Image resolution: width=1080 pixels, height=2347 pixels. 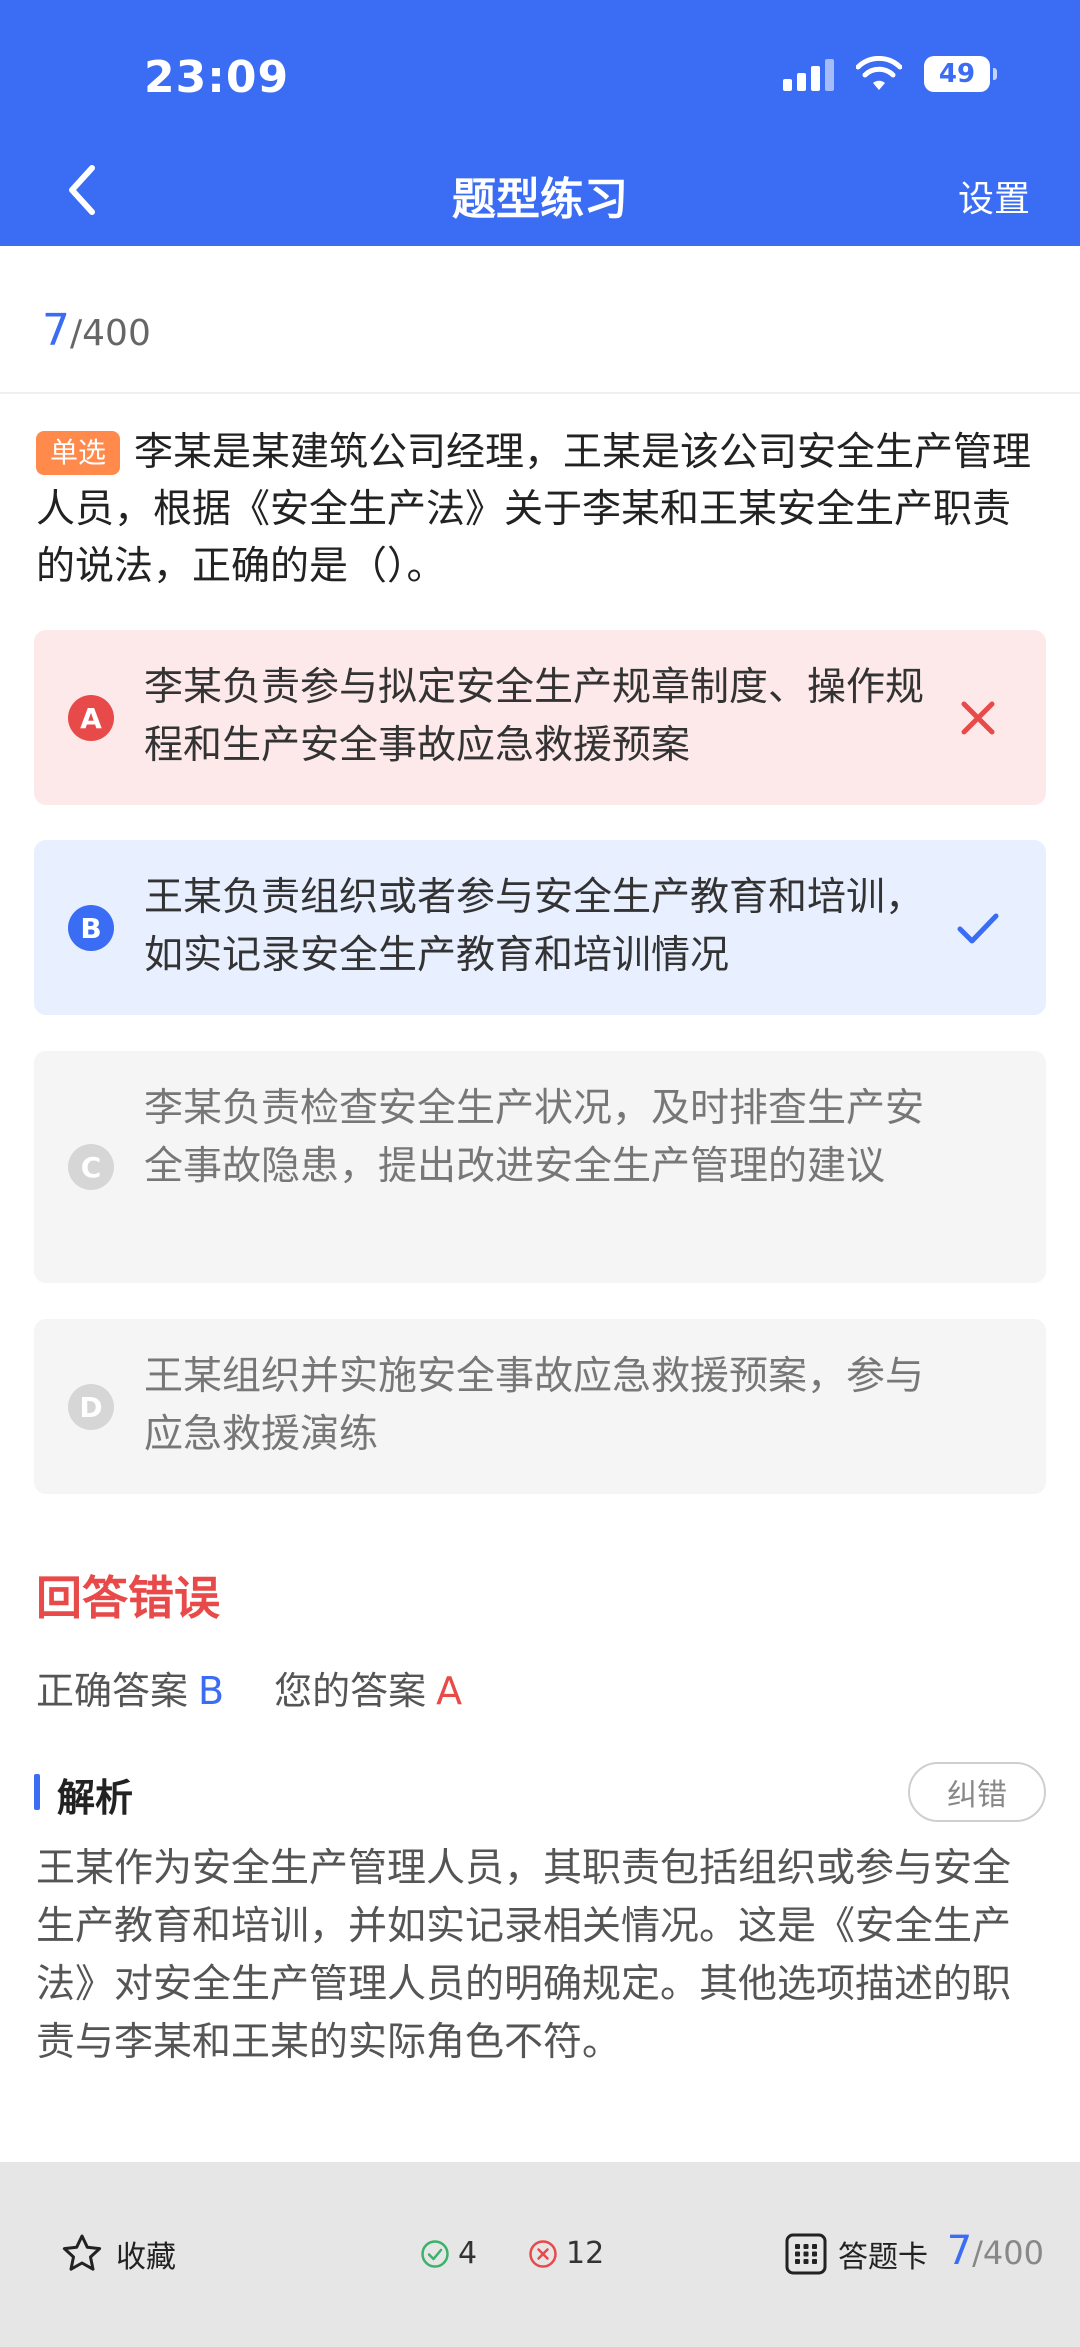 What do you see at coordinates (959, 2251) in the screenshot?
I see `card-progress-current: 7` at bounding box center [959, 2251].